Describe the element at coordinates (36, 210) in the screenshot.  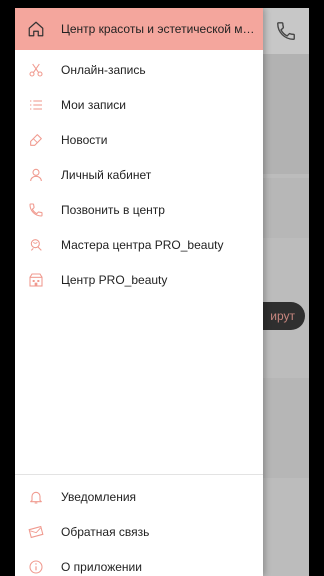
I see `phone-icon` at that location.